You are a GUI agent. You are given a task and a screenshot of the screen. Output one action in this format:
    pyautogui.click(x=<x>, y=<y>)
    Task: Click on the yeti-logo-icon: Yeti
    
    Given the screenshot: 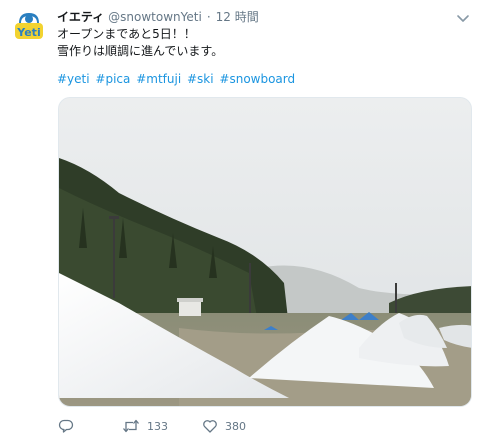 What is the action you would take?
    pyautogui.click(x=29, y=28)
    